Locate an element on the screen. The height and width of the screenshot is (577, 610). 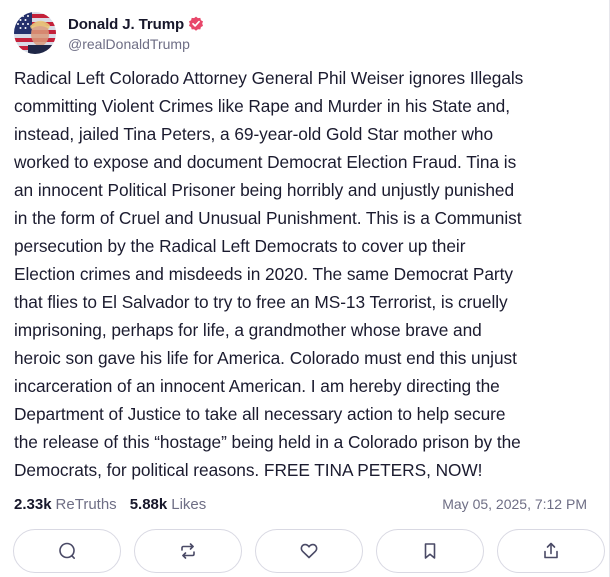
repost-arrows-icon is located at coordinates (188, 551).